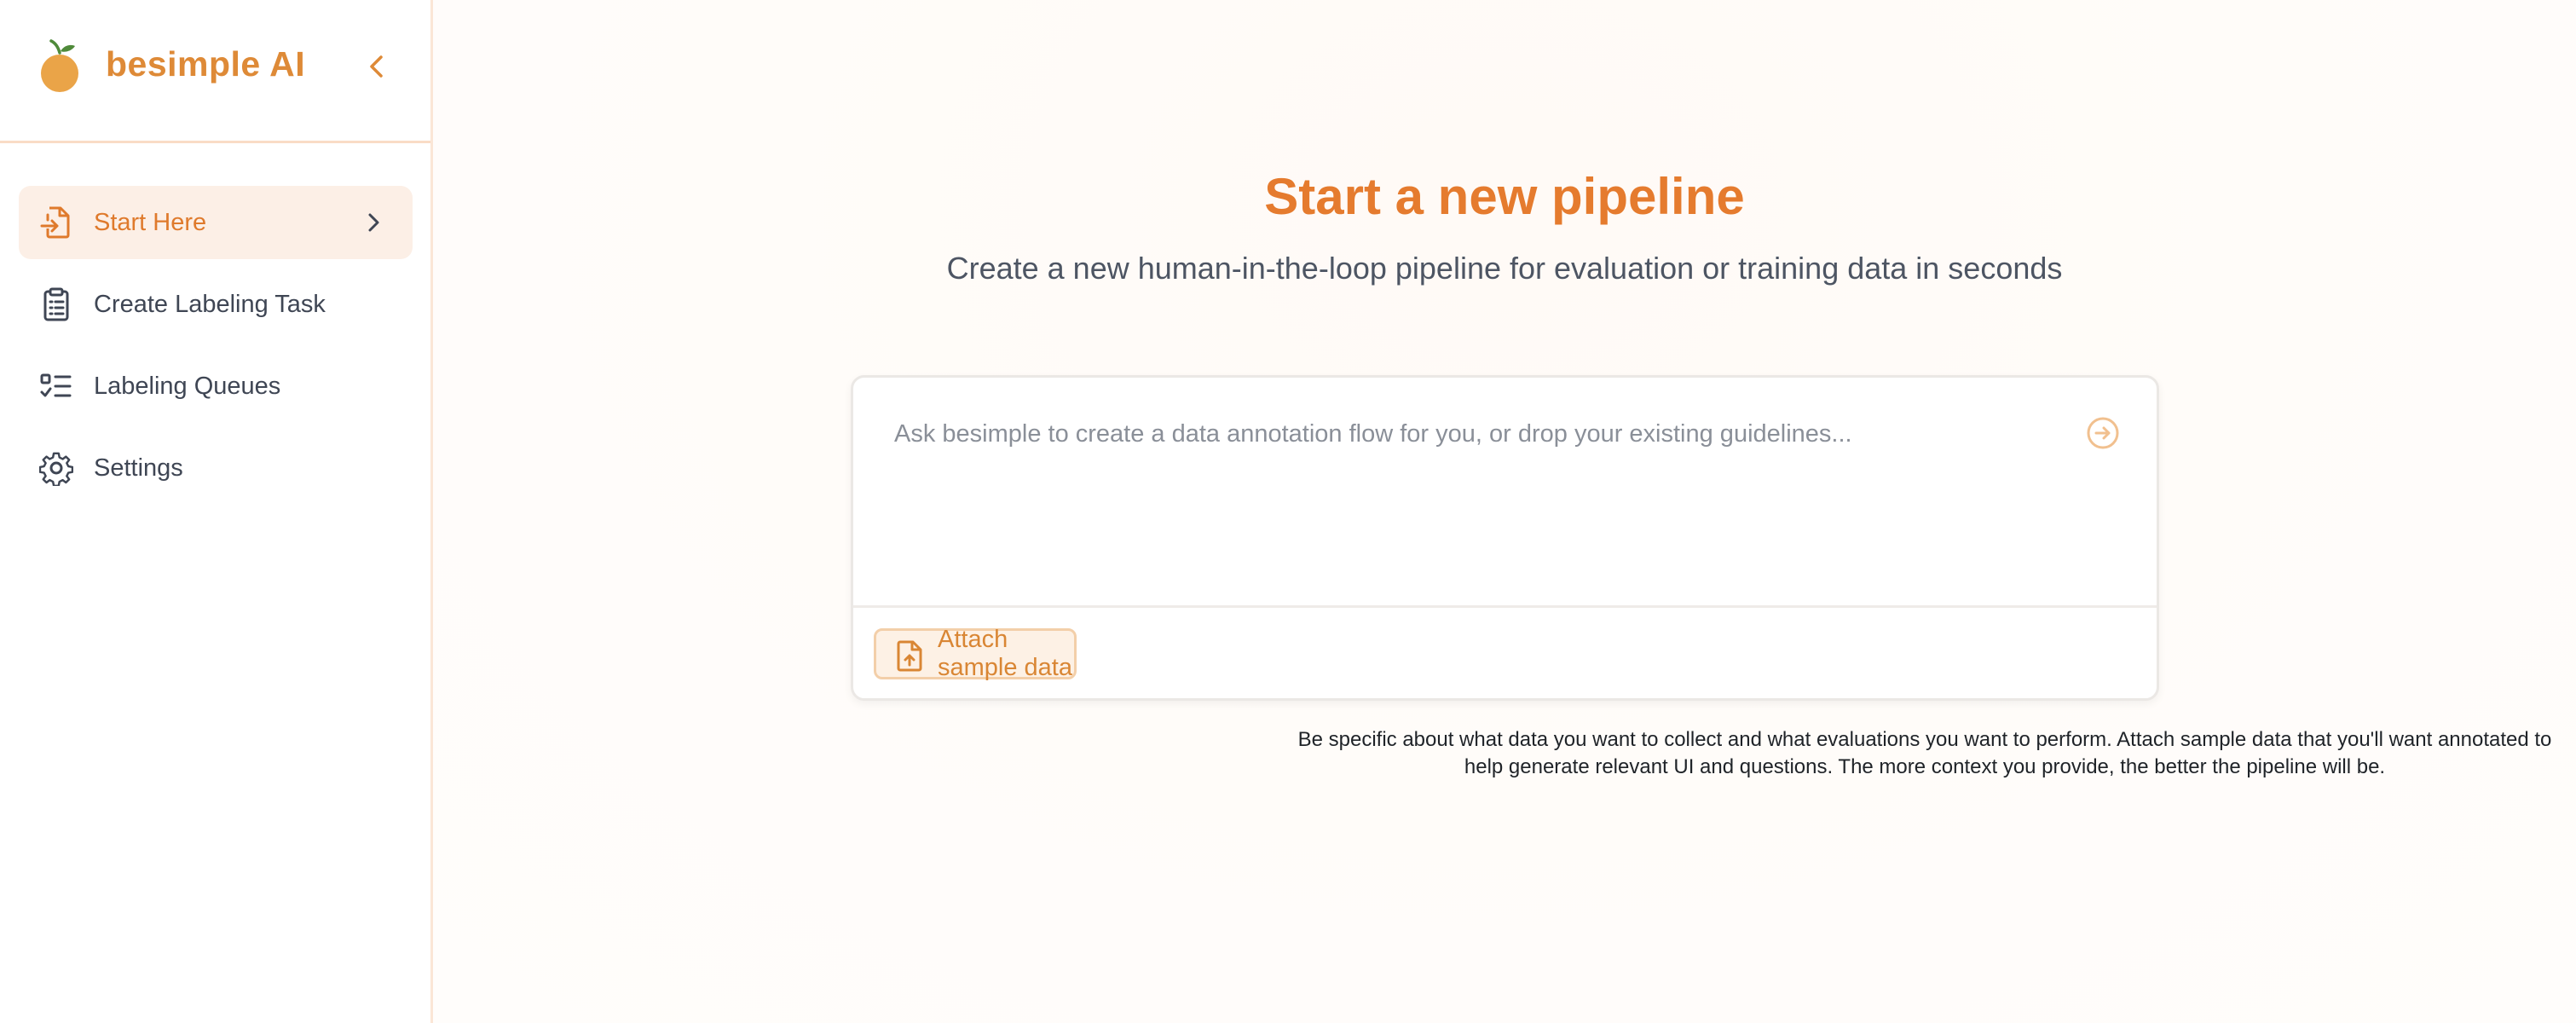  What do you see at coordinates (216, 222) in the screenshot?
I see `sidebar-item-start-here: Start Here` at bounding box center [216, 222].